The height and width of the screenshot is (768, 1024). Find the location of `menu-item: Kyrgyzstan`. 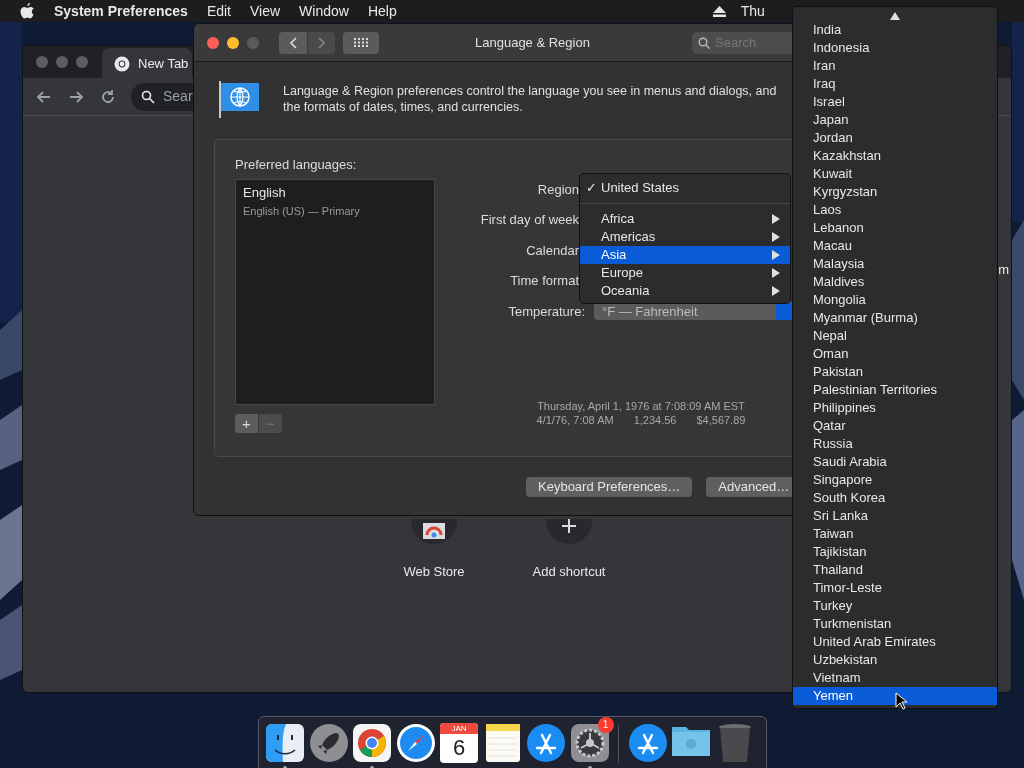

menu-item: Kyrgyzstan is located at coordinates (895, 192).